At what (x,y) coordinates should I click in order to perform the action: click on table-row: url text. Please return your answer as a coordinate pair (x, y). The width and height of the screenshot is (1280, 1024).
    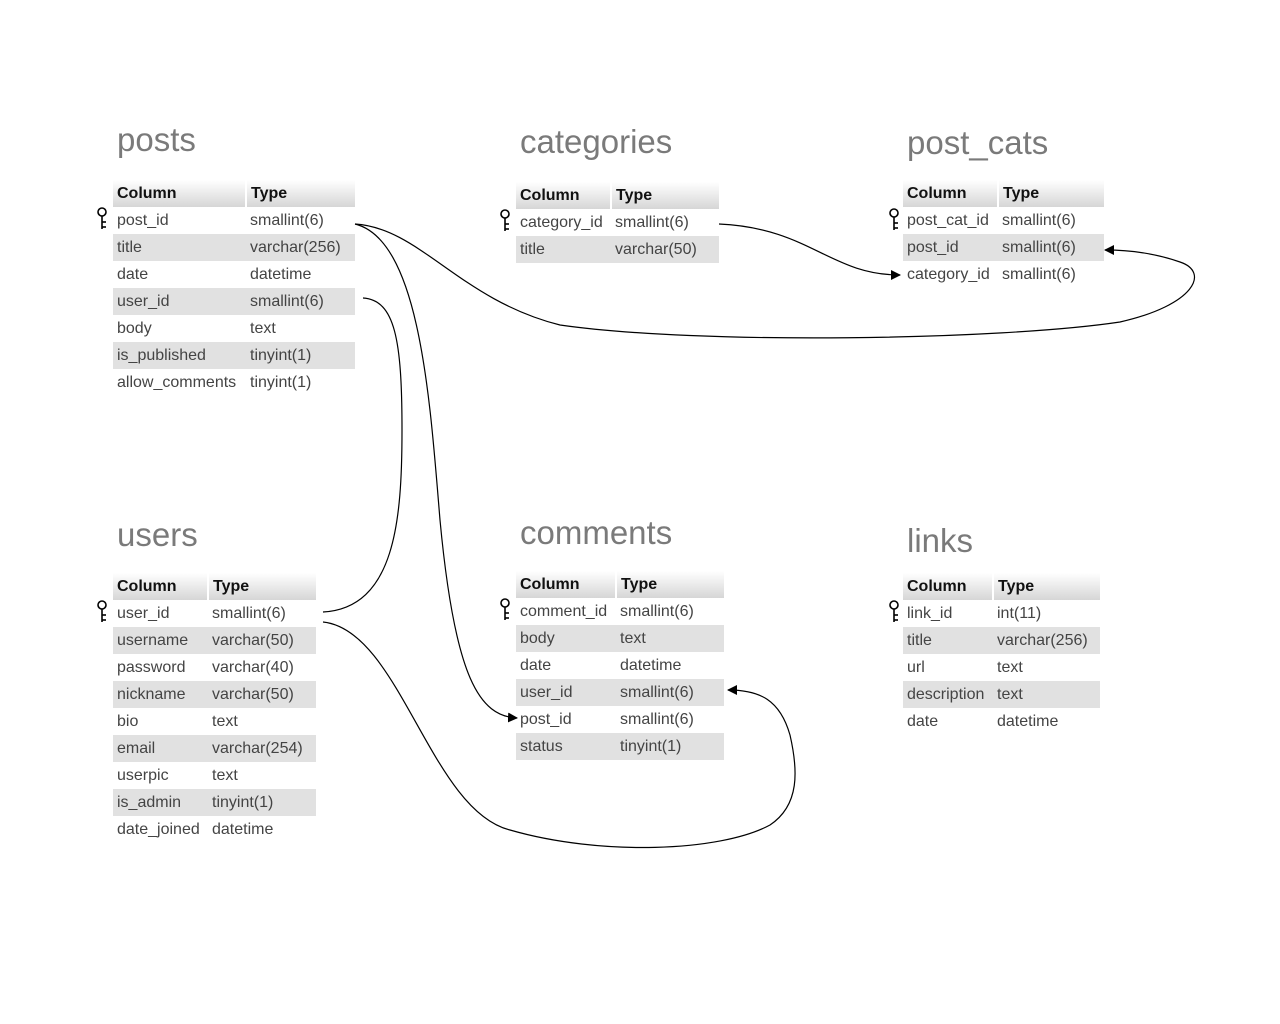
    Looking at the image, I should click on (1001, 667).